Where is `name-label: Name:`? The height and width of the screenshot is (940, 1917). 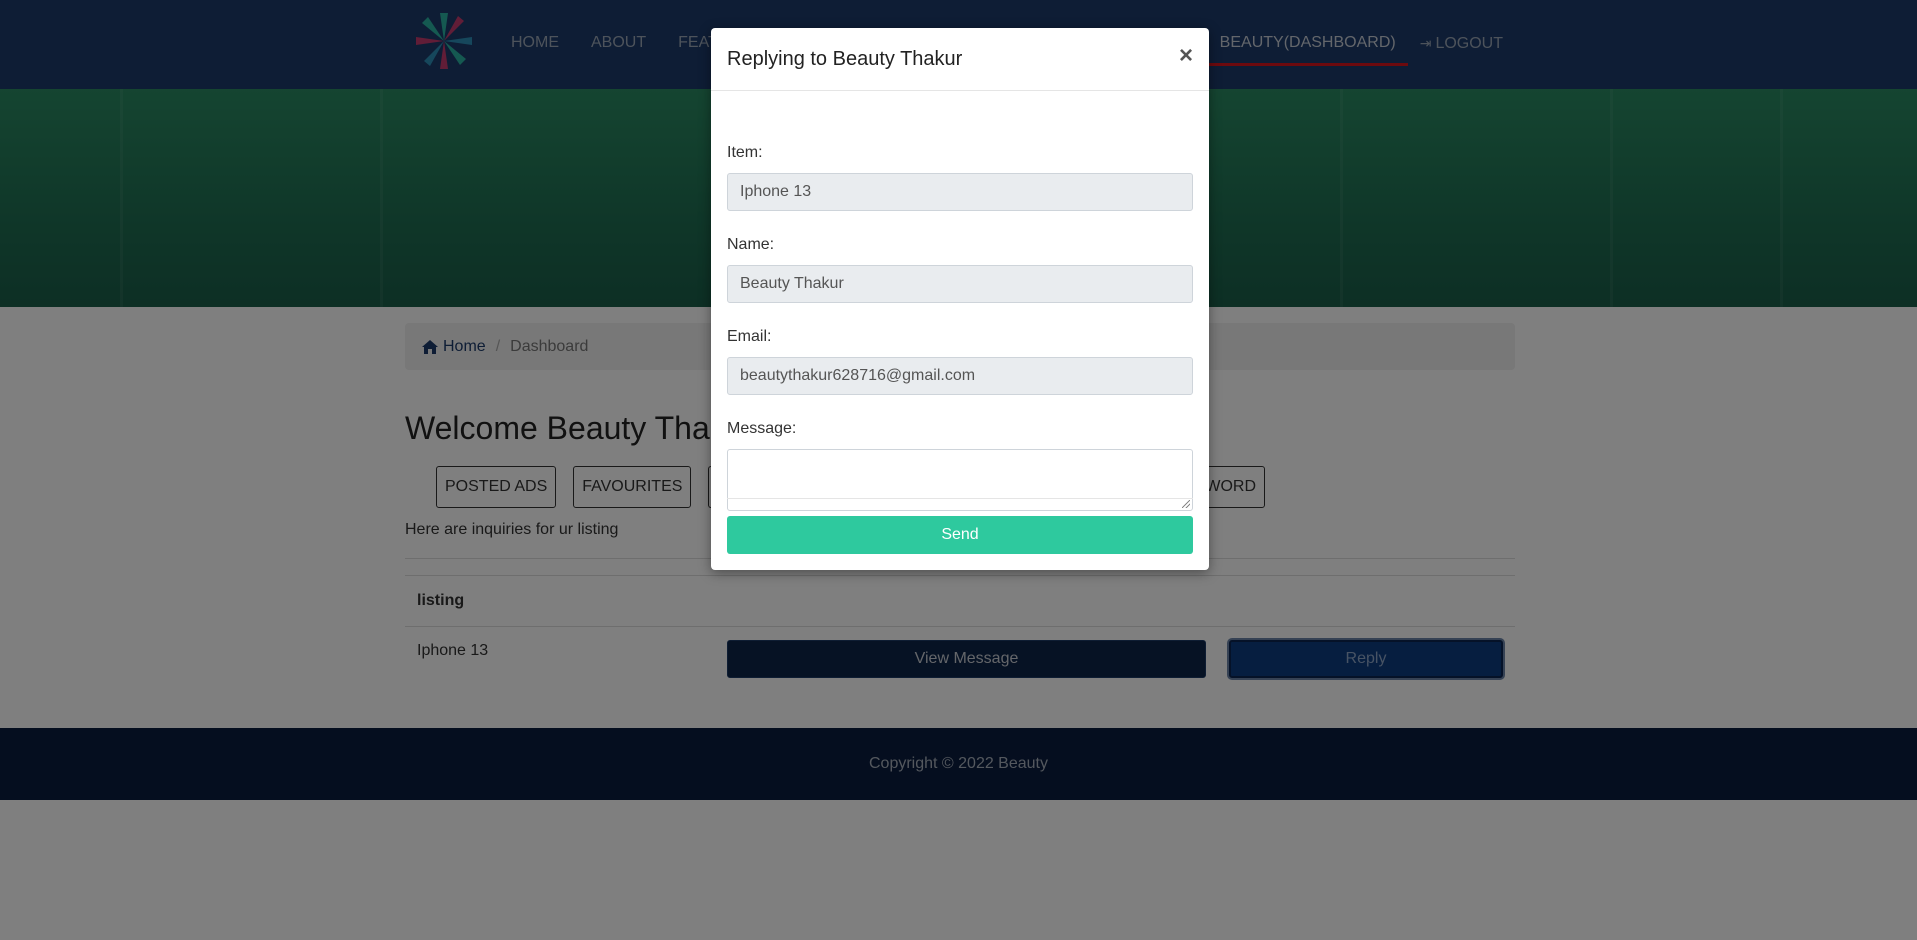 name-label: Name: is located at coordinates (751, 244).